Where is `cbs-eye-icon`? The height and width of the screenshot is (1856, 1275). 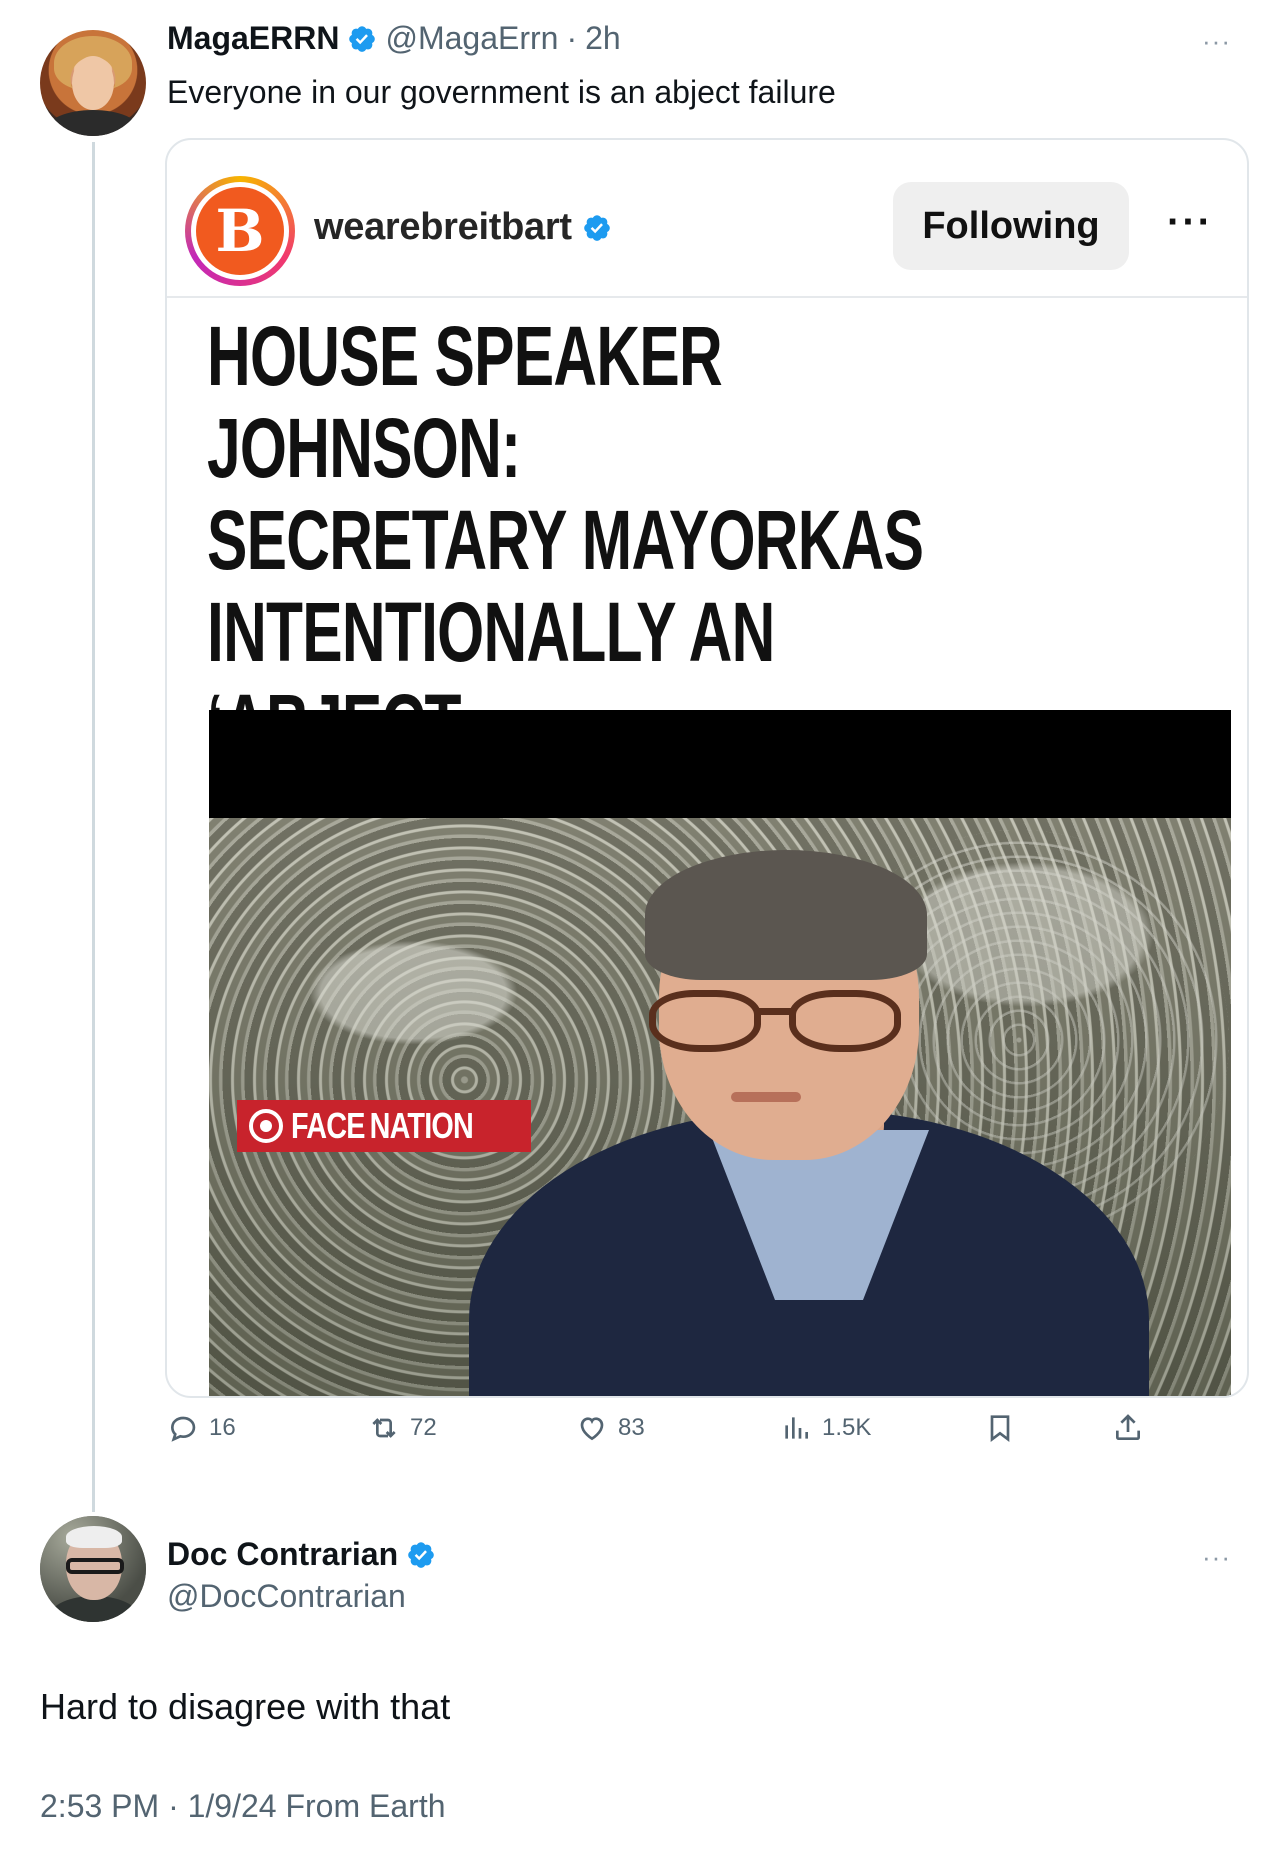
cbs-eye-icon is located at coordinates (266, 1126).